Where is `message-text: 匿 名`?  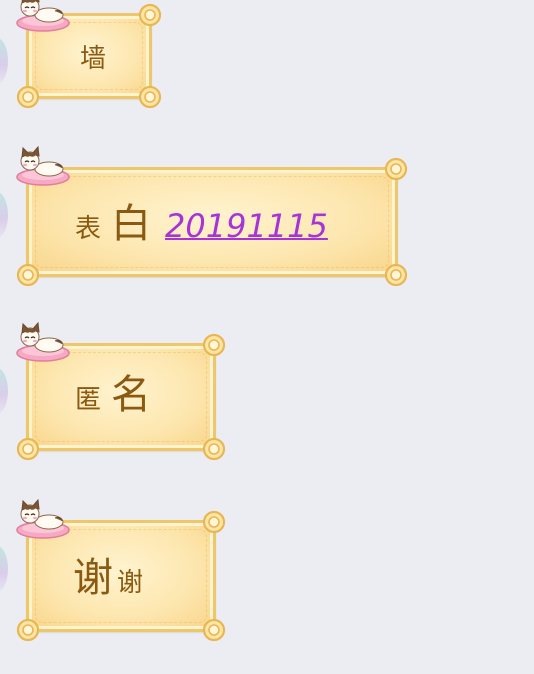 message-text: 匿 名 is located at coordinates (113, 391).